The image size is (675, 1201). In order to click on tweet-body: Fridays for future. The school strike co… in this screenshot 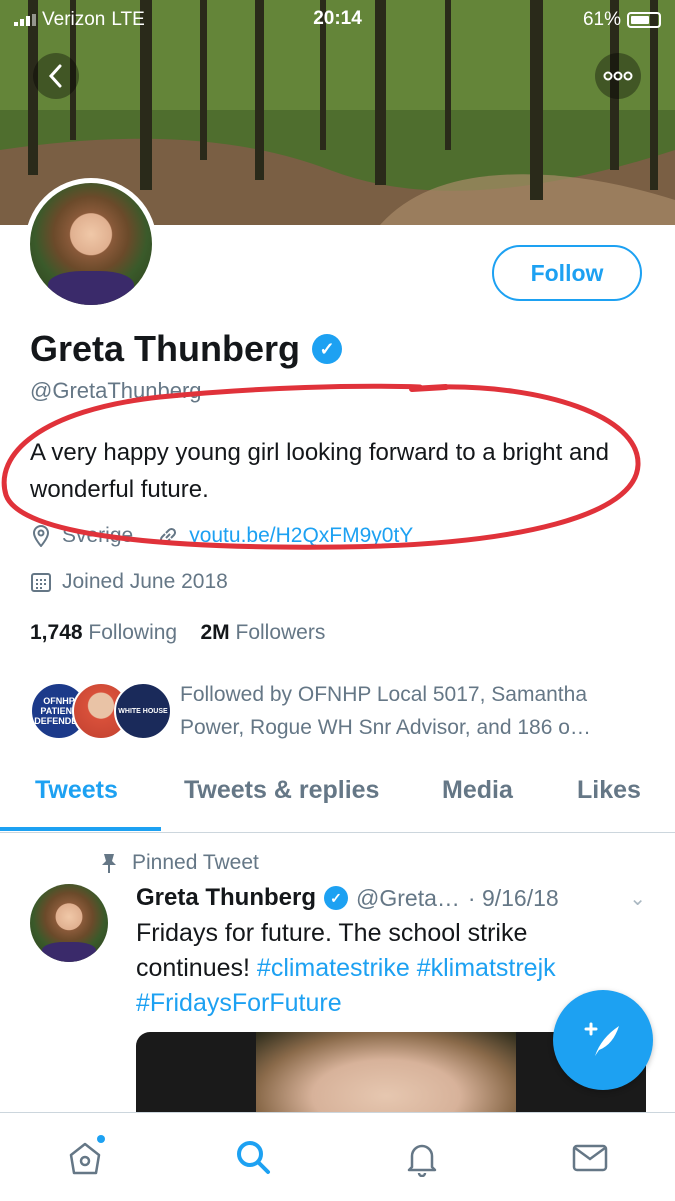, I will do `click(386, 968)`.